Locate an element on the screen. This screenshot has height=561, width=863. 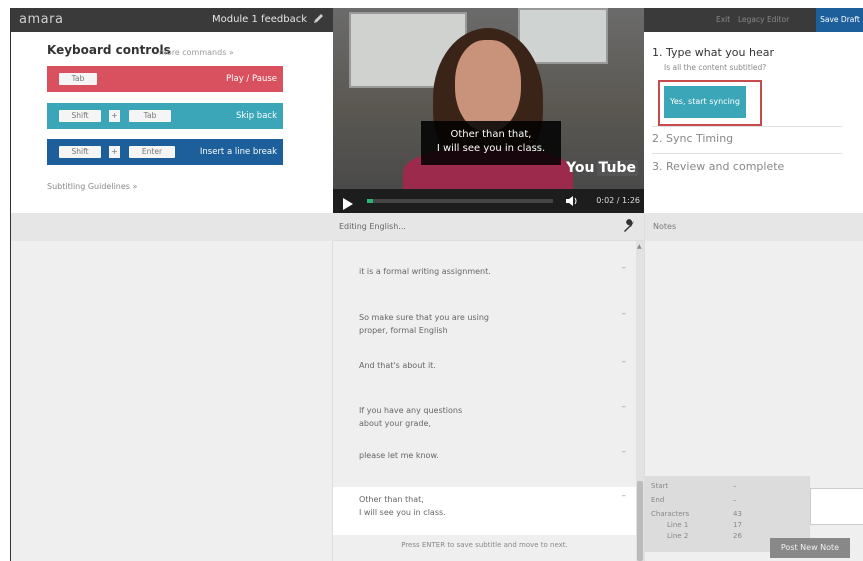
subtitle-text-line-1: And that's about it. is located at coordinates (397, 365).